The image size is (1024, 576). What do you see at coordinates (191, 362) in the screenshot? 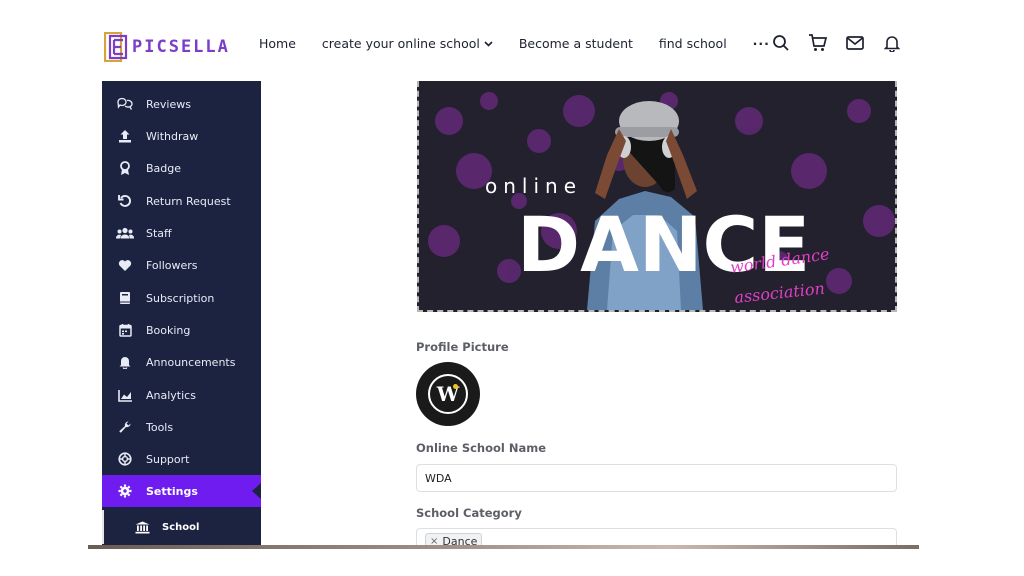
I see `sidebar-item-label: Announcements` at bounding box center [191, 362].